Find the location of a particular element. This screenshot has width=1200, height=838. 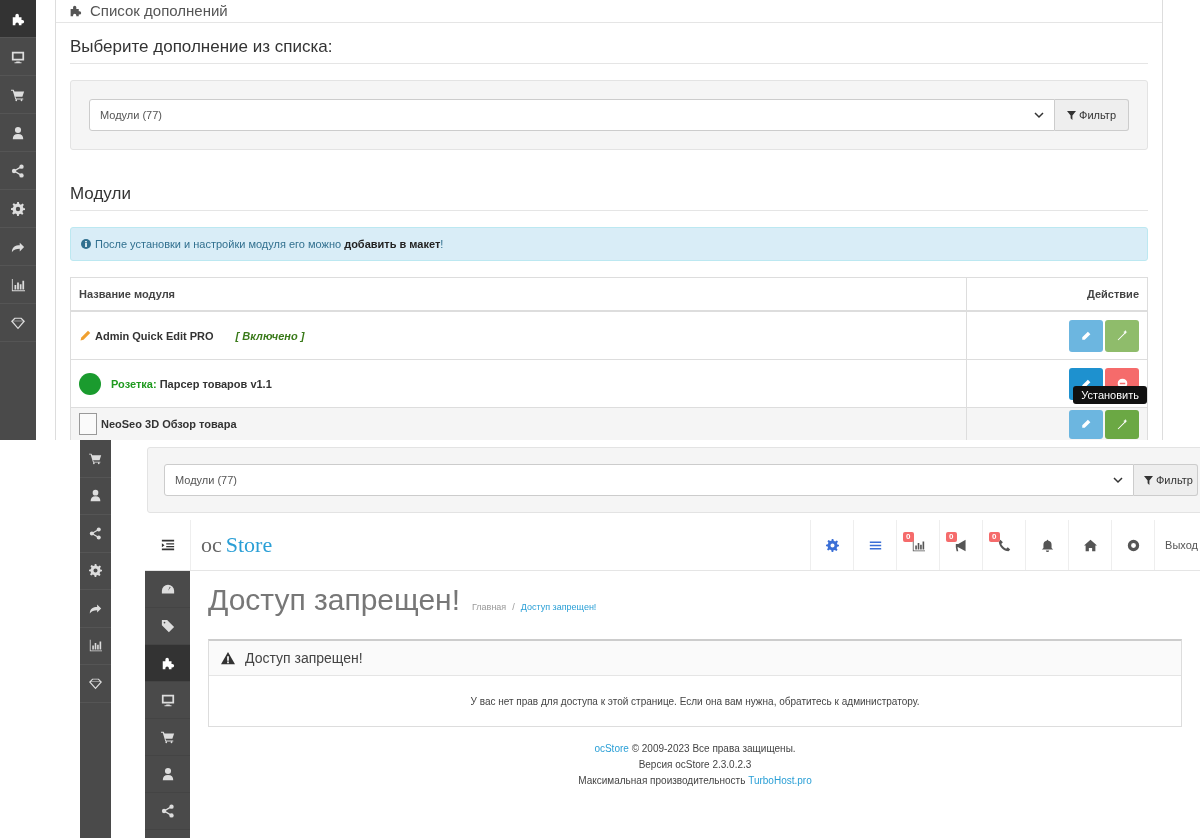

module-name: NeoSeo 3D Обзор товара is located at coordinates (169, 424).